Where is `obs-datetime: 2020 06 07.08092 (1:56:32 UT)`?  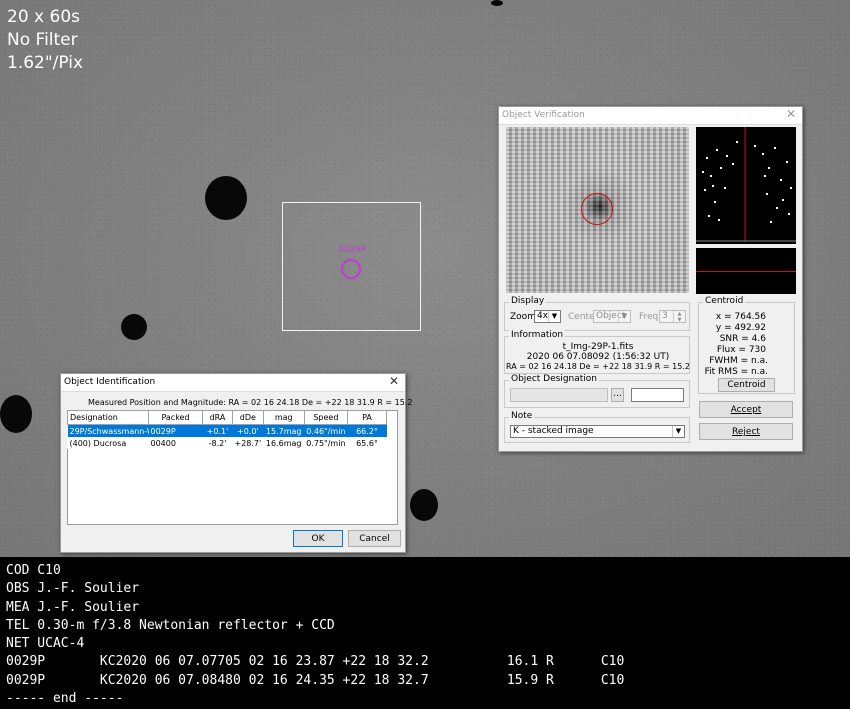 obs-datetime: 2020 06 07.08092 (1:56:32 UT) is located at coordinates (598, 357).